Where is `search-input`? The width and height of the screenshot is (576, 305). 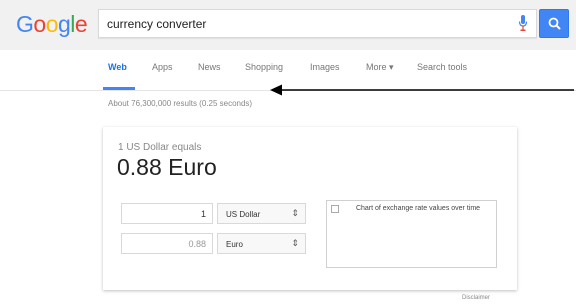
search-input is located at coordinates (307, 24).